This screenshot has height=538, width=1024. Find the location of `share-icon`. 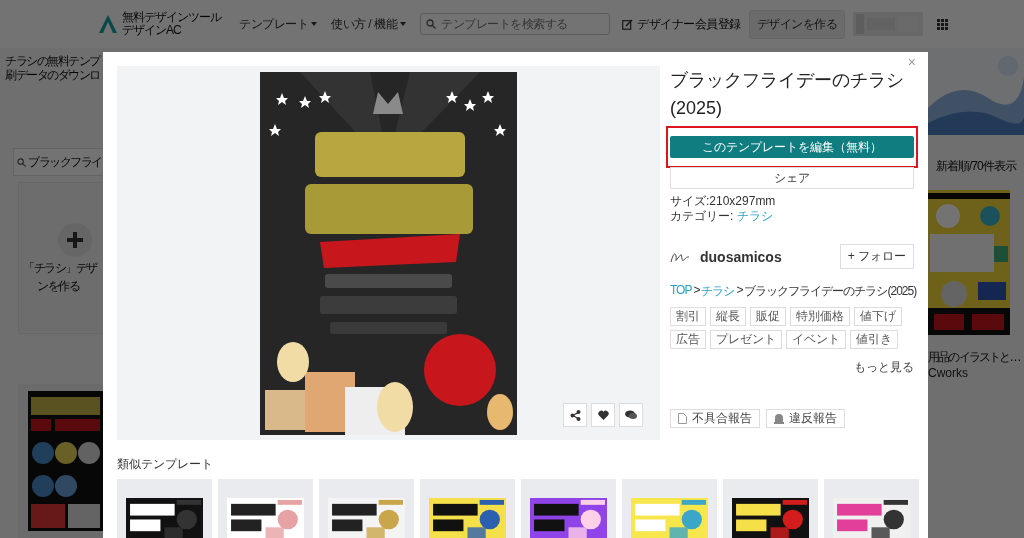

share-icon is located at coordinates (575, 415).